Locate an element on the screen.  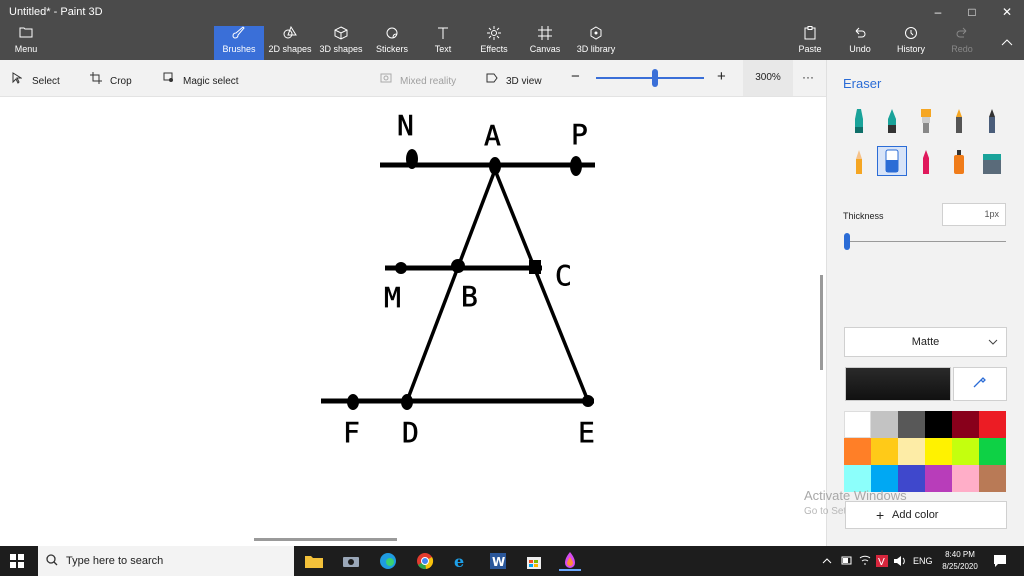
vertical-scroll-thumb is located at coordinates (821, 322).